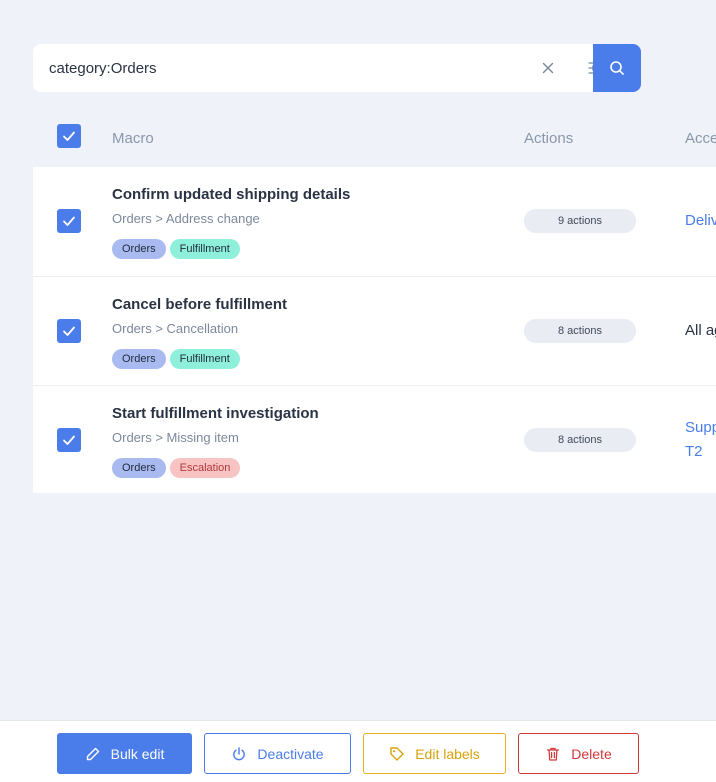  What do you see at coordinates (137, 753) in the screenshot?
I see `bulk-edit-label: Bulk edit` at bounding box center [137, 753].